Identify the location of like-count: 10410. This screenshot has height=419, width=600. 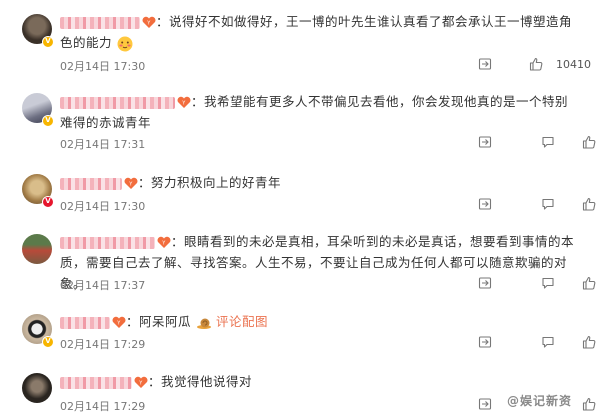
(573, 64).